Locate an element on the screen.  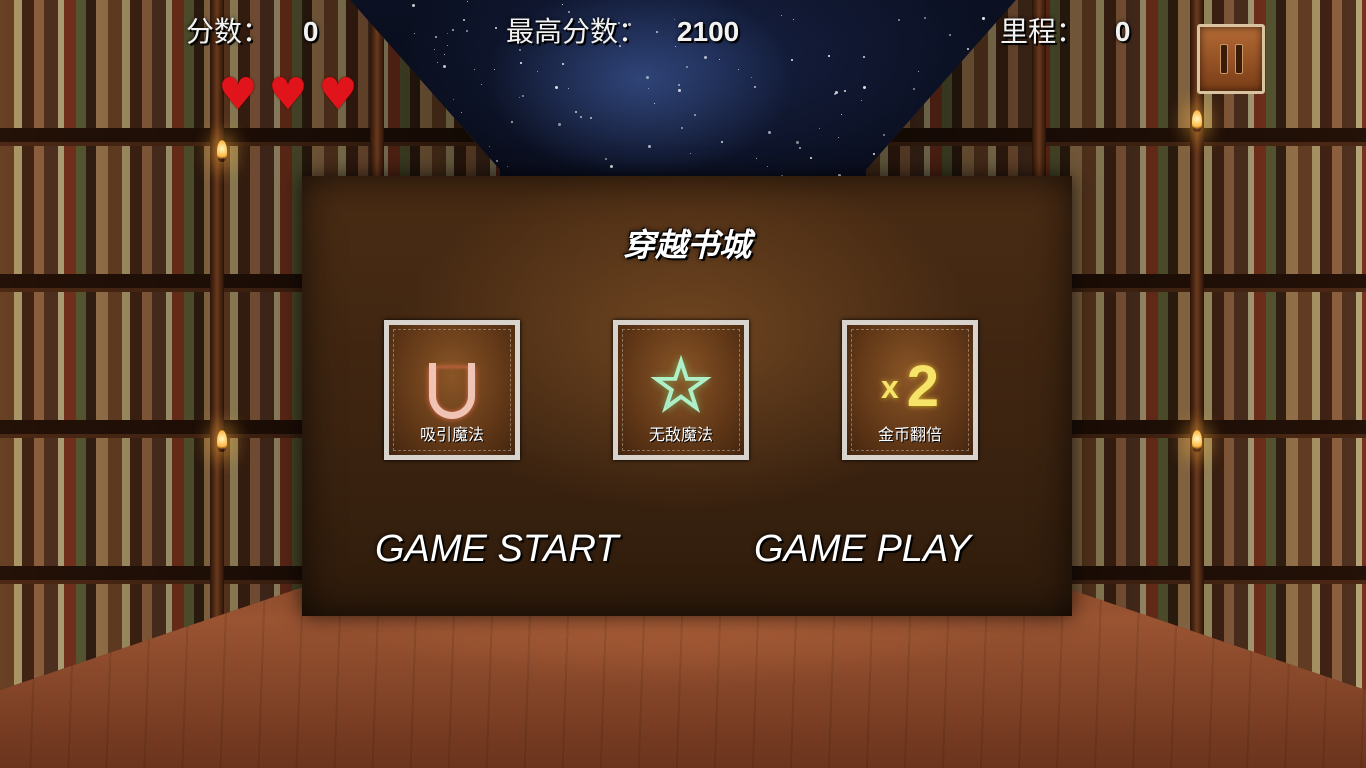
magnet-icon is located at coordinates (452, 391).